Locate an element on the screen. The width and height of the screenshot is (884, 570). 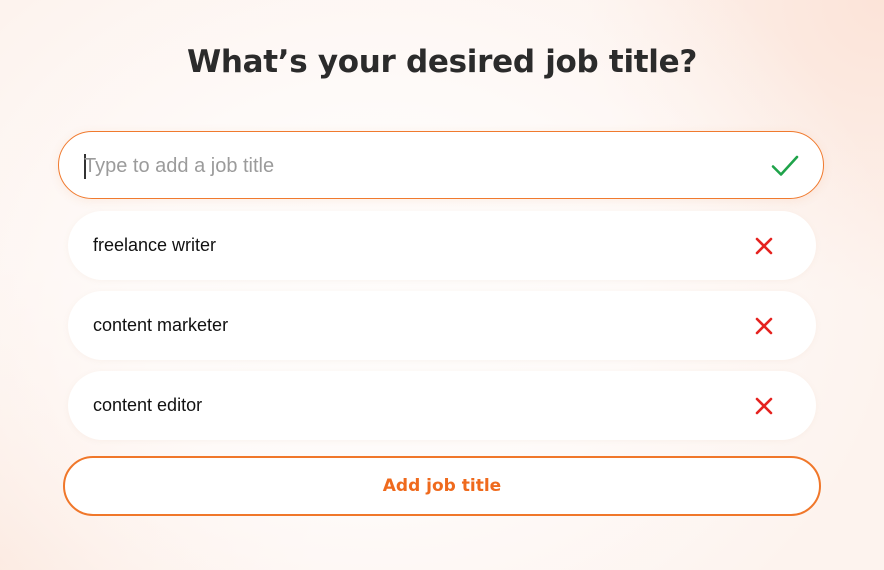
job-title-search-field is located at coordinates (441, 165).